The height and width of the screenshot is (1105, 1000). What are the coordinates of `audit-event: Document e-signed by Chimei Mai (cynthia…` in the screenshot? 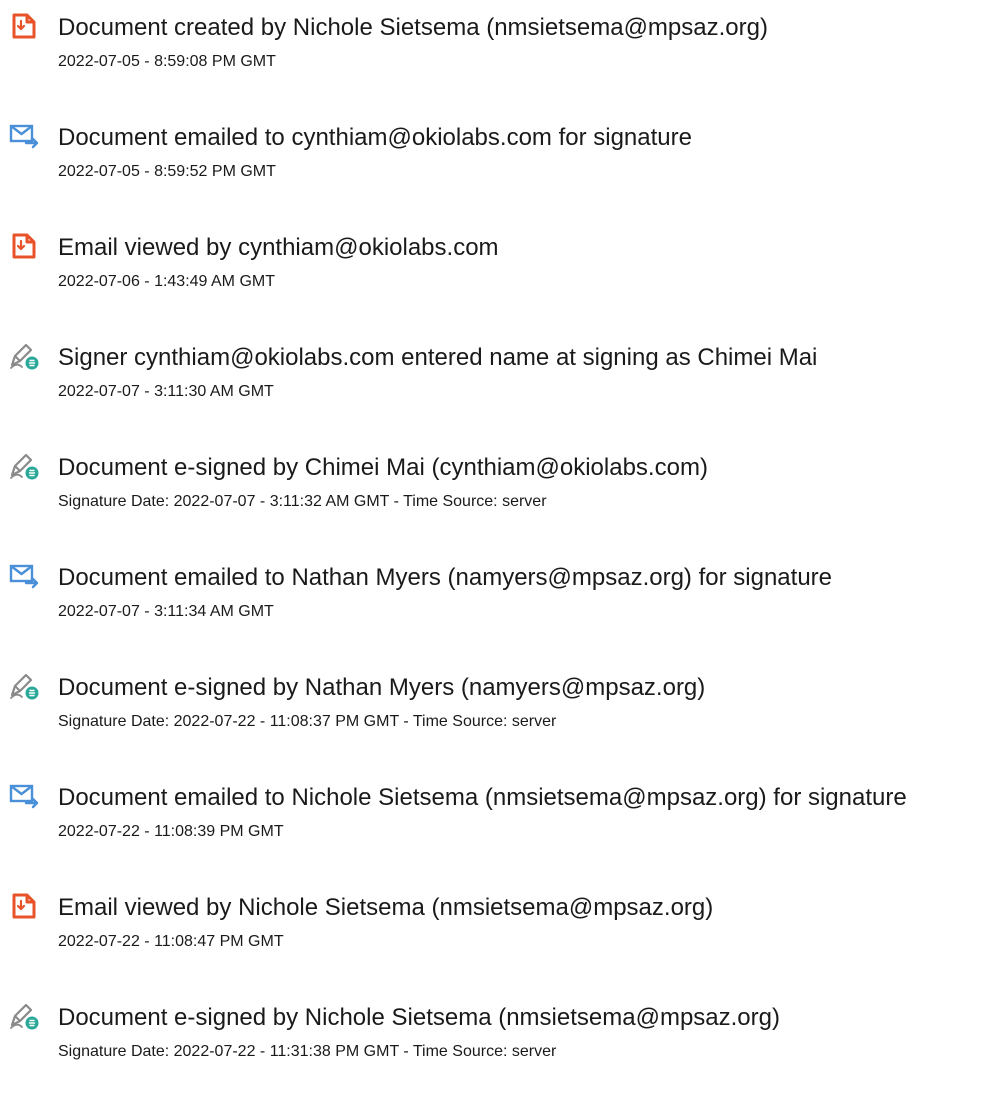 It's located at (500, 494).